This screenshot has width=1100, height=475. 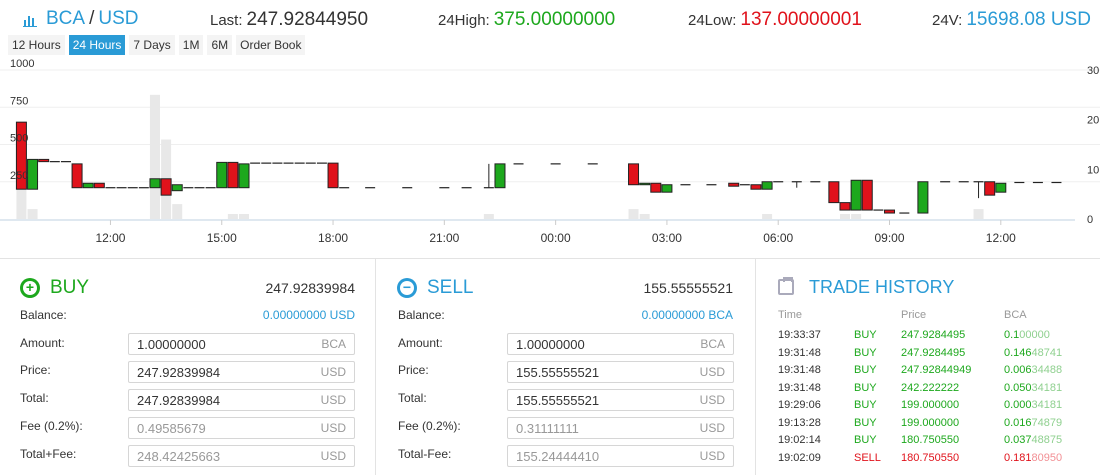 I want to click on x-tick-label: 06:00, so click(x=778, y=238).